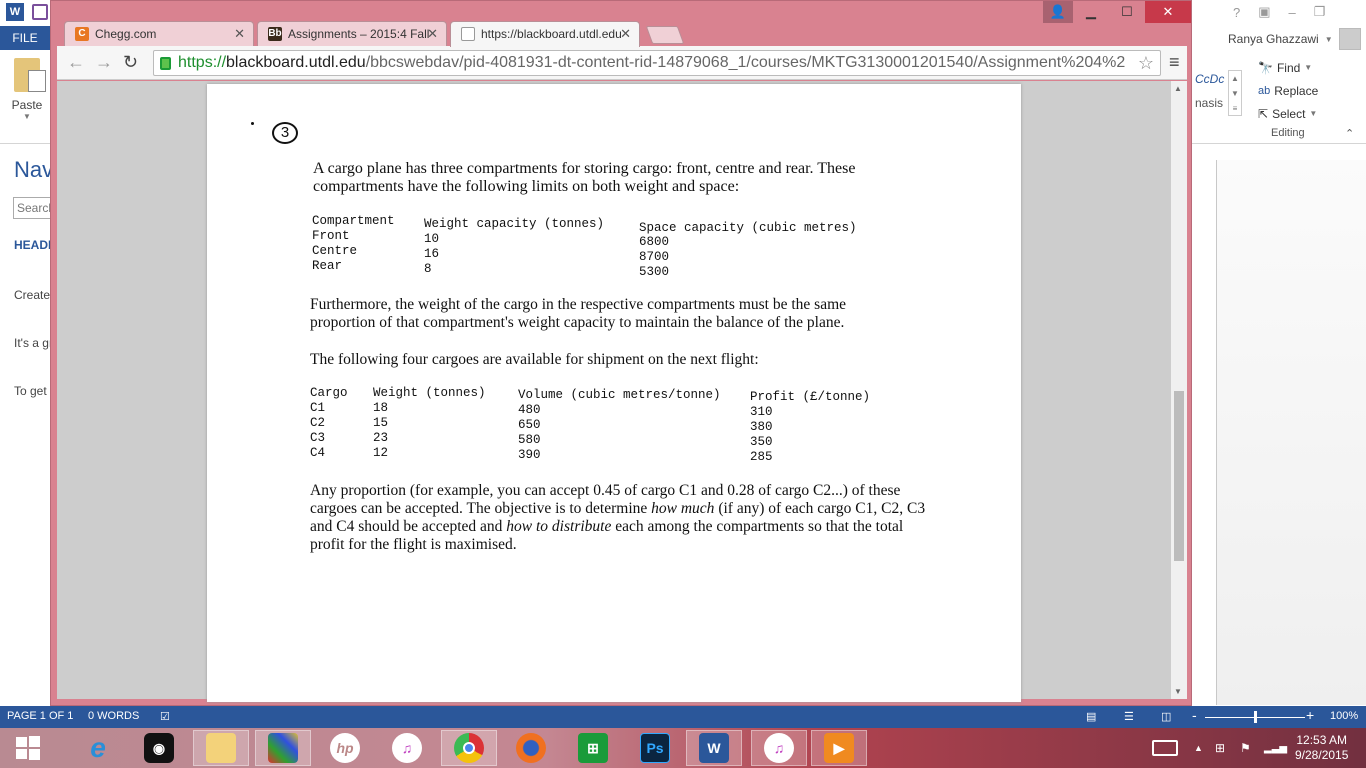  I want to click on itunes-icon: ♫, so click(407, 748).